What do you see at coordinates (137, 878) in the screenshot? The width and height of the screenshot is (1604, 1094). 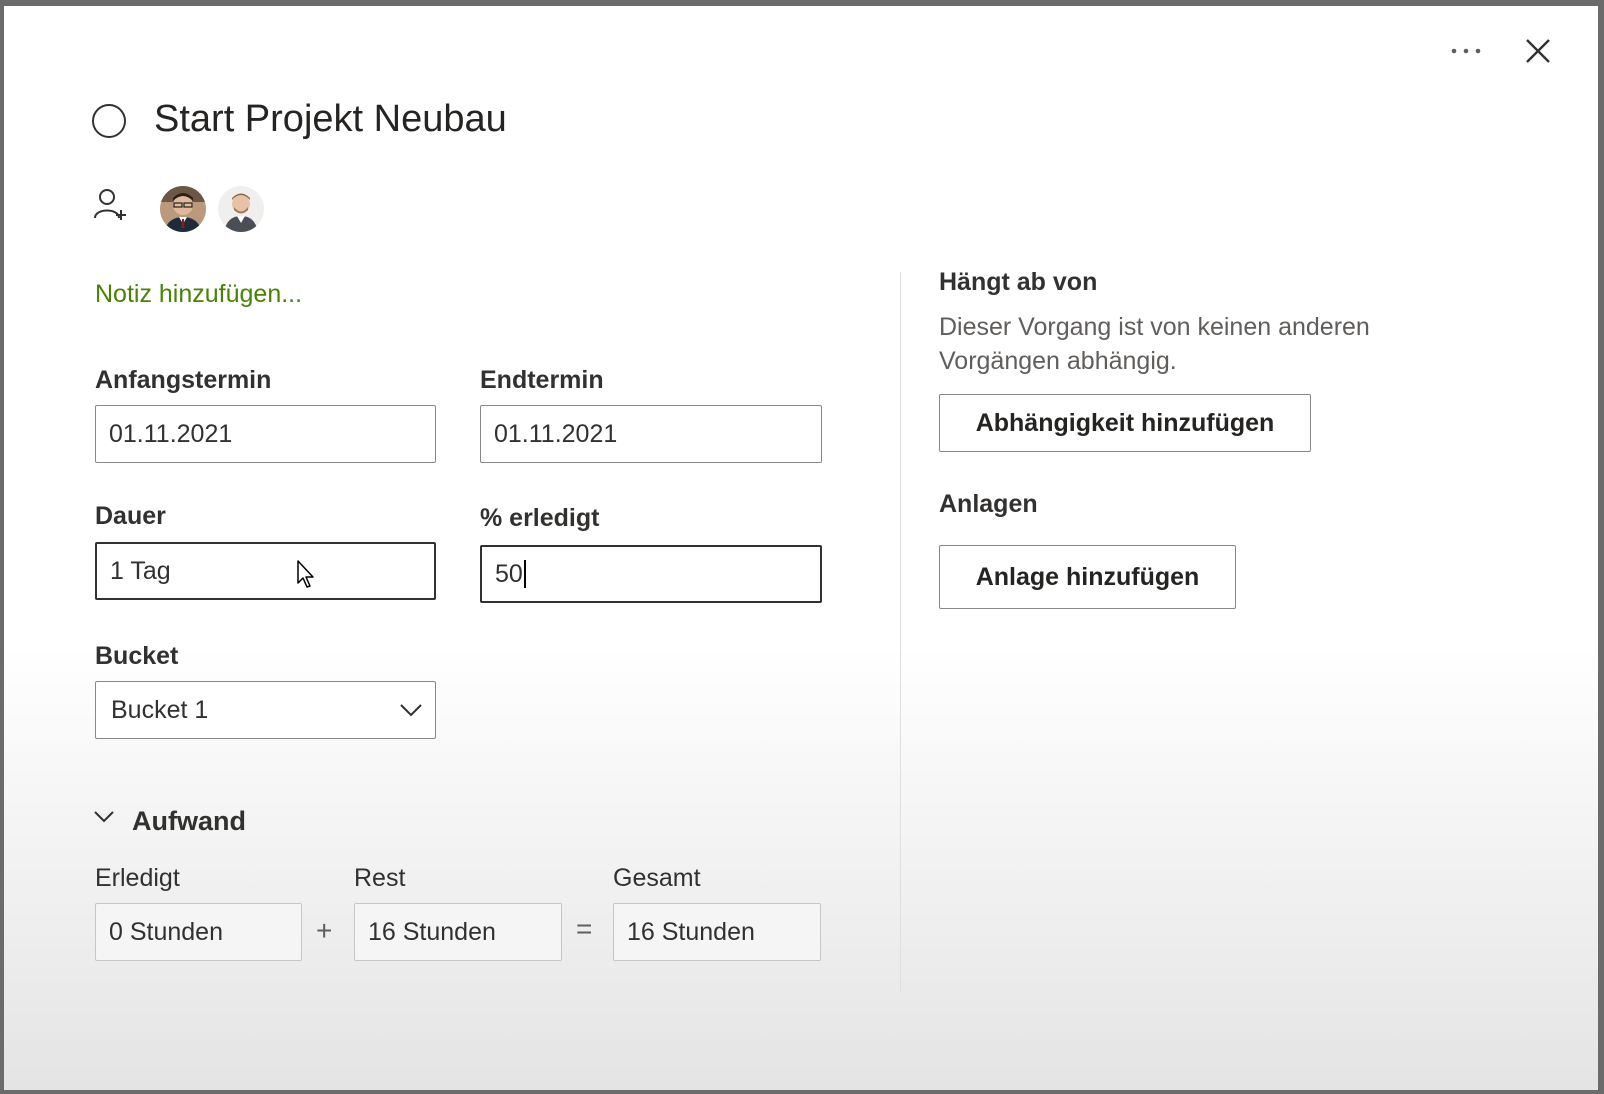 I see `effort-done-label: Erledigt` at bounding box center [137, 878].